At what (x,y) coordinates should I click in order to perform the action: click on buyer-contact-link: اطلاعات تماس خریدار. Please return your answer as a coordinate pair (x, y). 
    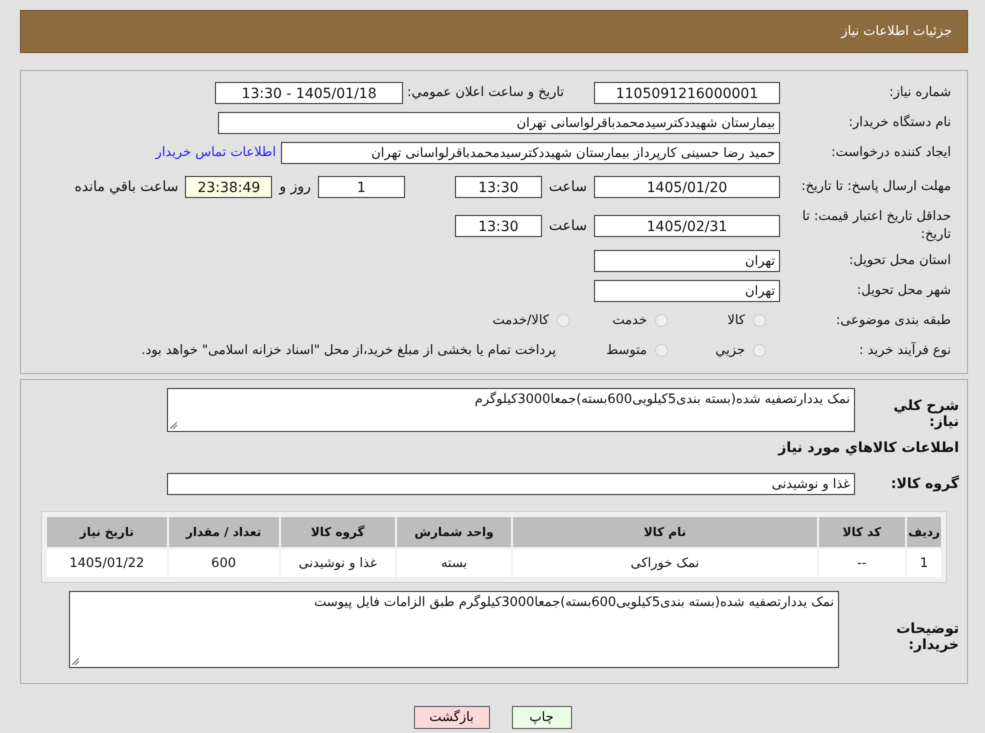
    Looking at the image, I should click on (216, 152).